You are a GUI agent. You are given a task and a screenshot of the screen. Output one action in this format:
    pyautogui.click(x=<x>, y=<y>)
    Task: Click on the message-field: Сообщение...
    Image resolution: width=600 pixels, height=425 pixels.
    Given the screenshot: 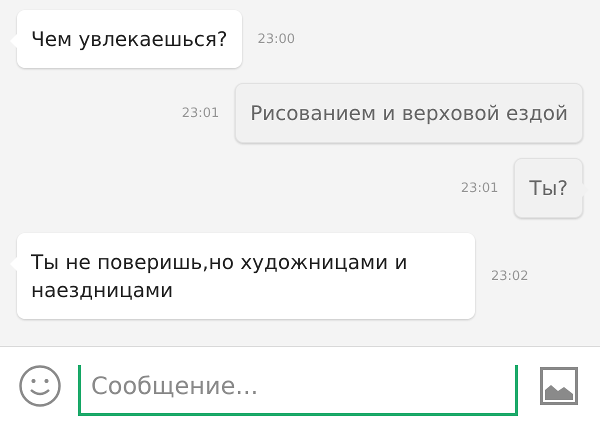 What is the action you would take?
    pyautogui.click(x=298, y=390)
    